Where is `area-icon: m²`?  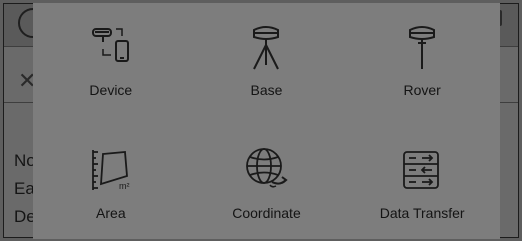
area-icon: m² is located at coordinates (111, 172).